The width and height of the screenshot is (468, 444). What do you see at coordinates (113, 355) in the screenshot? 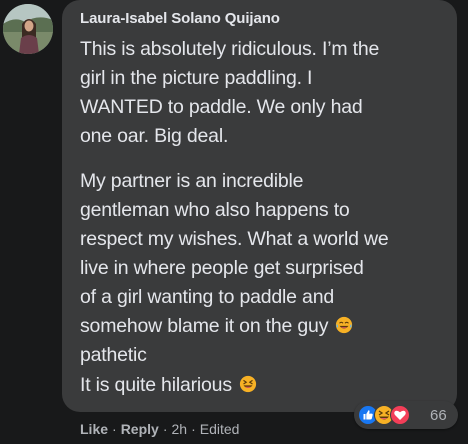
I see `comment-line: pathetic` at bounding box center [113, 355].